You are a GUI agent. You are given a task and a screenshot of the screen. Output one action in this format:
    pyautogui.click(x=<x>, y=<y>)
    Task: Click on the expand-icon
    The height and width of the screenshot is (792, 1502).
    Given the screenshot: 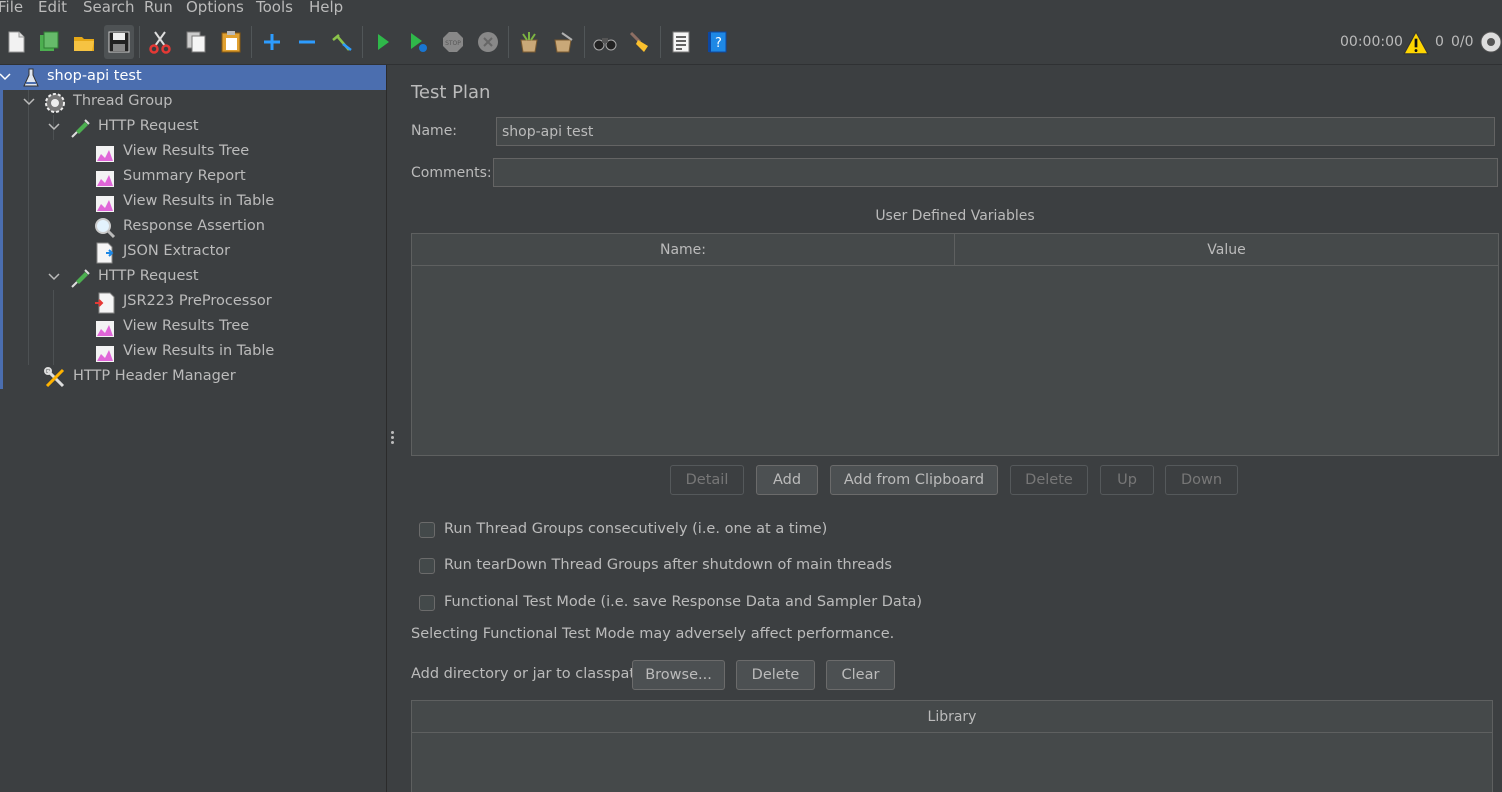 What is the action you would take?
    pyautogui.click(x=272, y=42)
    